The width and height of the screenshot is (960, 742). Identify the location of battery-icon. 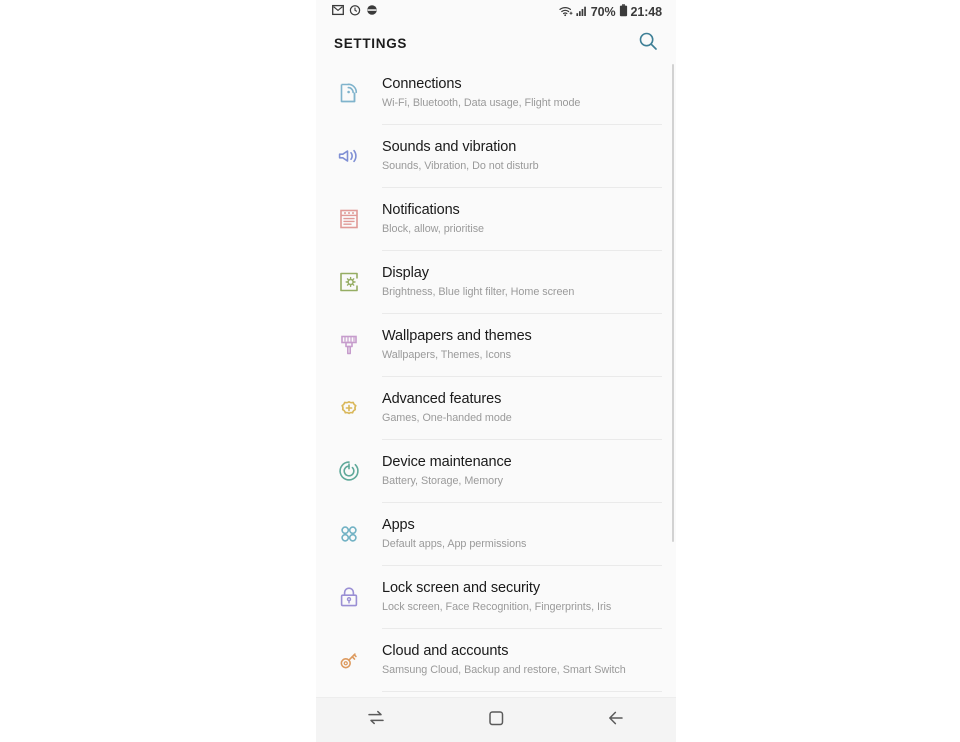
(623, 12).